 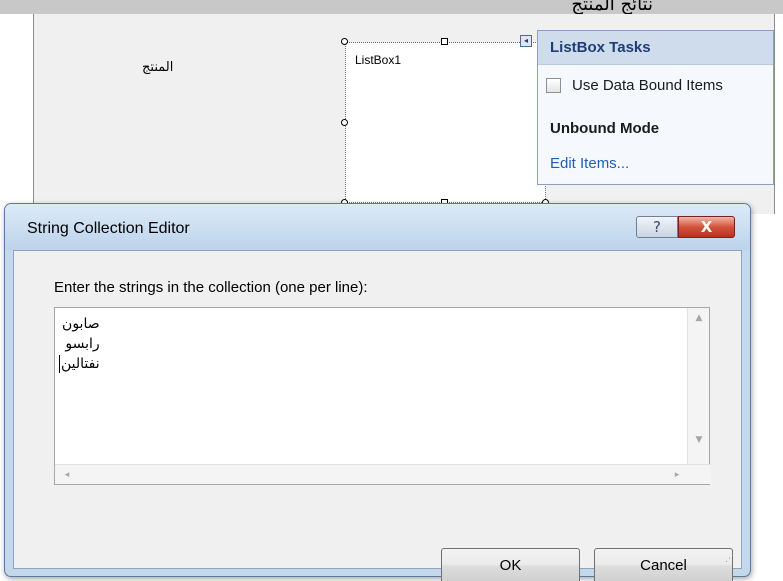 What do you see at coordinates (344, 41) in the screenshot?
I see `resize-handle-top-left` at bounding box center [344, 41].